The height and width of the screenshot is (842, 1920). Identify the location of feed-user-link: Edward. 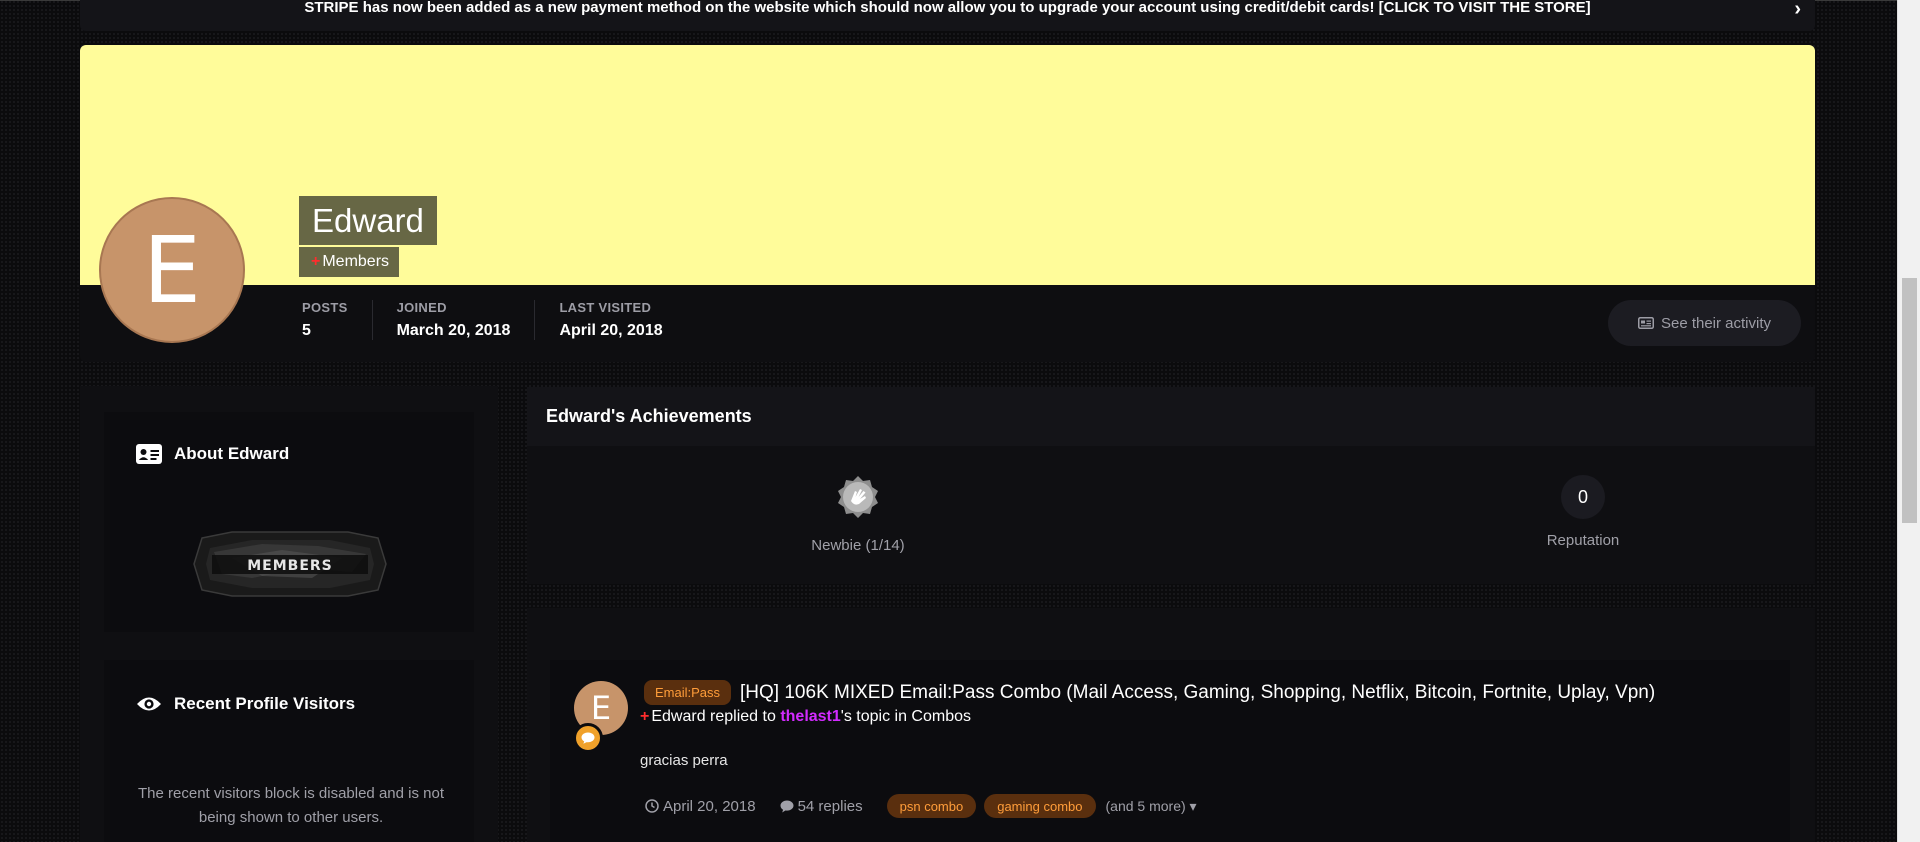
(678, 716).